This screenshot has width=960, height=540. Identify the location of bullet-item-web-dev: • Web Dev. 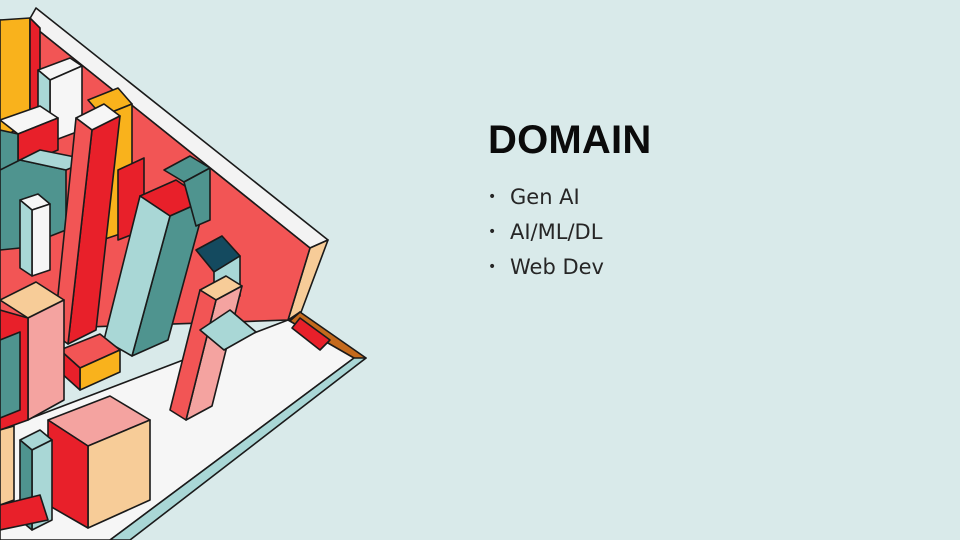
(546, 267).